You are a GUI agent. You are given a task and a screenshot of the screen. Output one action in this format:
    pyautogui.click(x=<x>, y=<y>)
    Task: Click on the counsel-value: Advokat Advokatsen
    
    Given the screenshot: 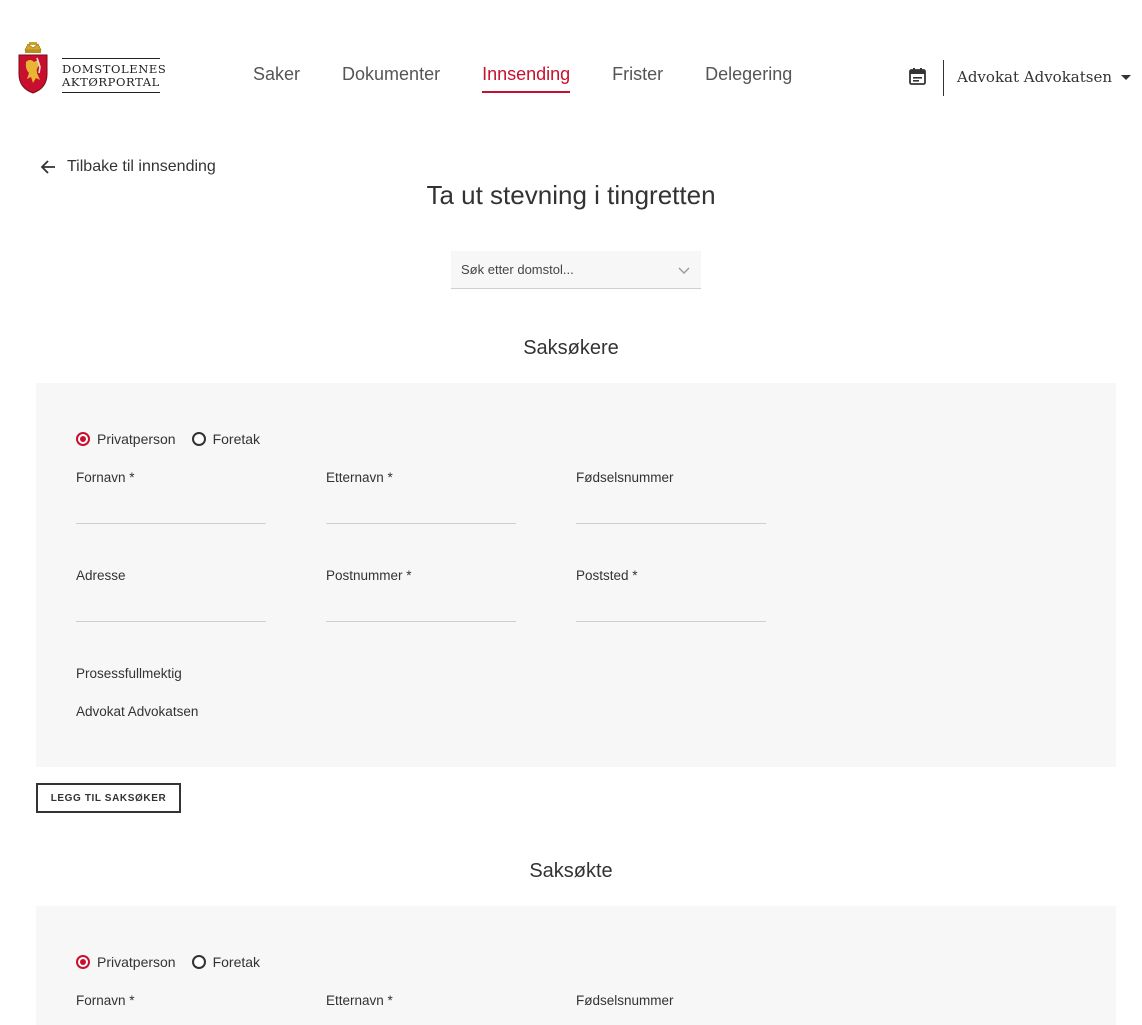 What is the action you would take?
    pyautogui.click(x=137, y=711)
    